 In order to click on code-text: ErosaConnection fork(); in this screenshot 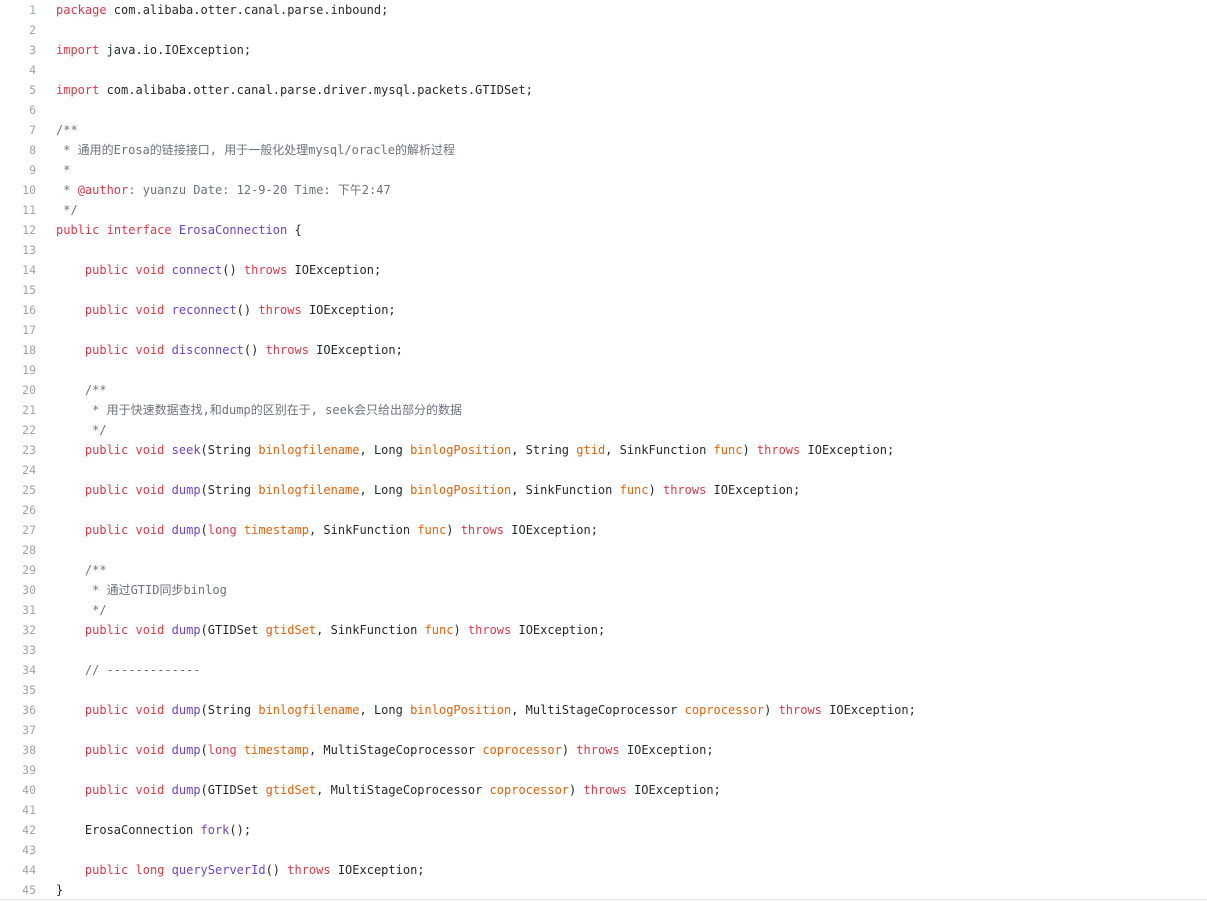, I will do `click(153, 830)`.